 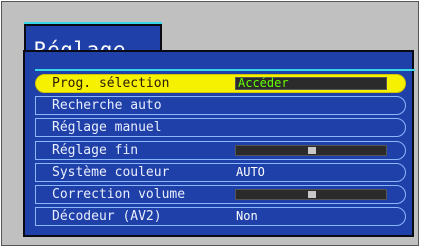 What do you see at coordinates (111, 83) in the screenshot?
I see `menu-item-label: Prog. sélection` at bounding box center [111, 83].